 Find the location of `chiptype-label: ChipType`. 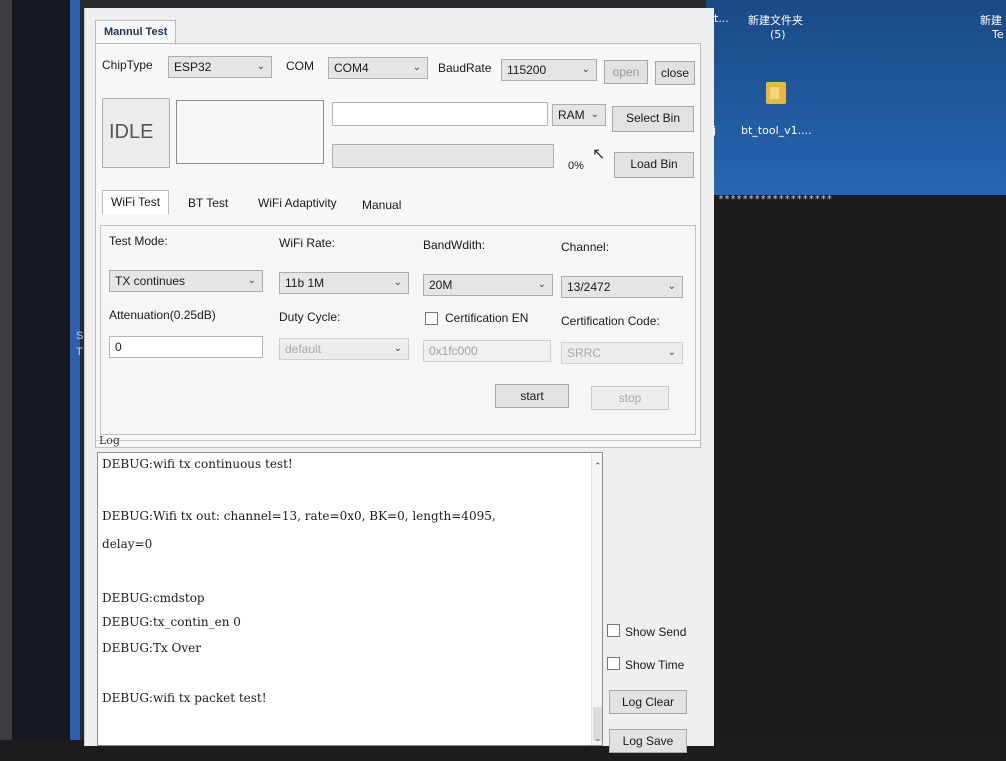

chiptype-label: ChipType is located at coordinates (127, 65).